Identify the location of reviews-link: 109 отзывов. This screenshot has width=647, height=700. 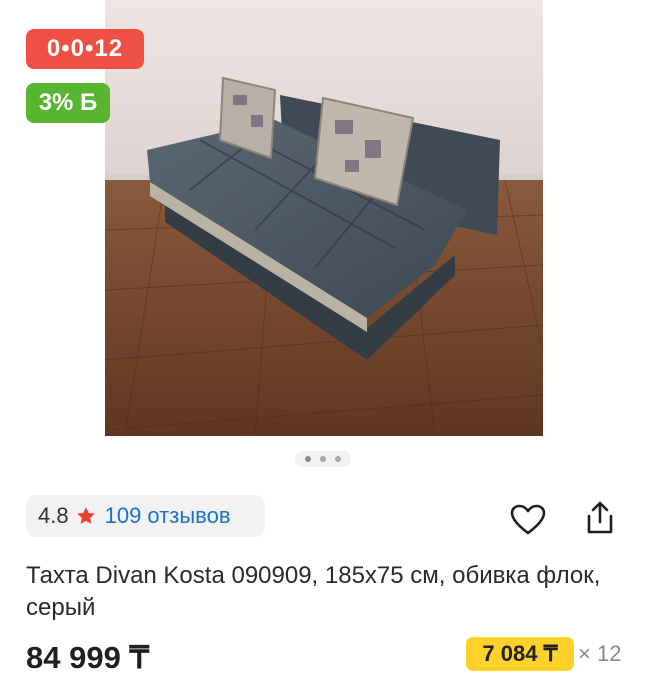
(168, 516).